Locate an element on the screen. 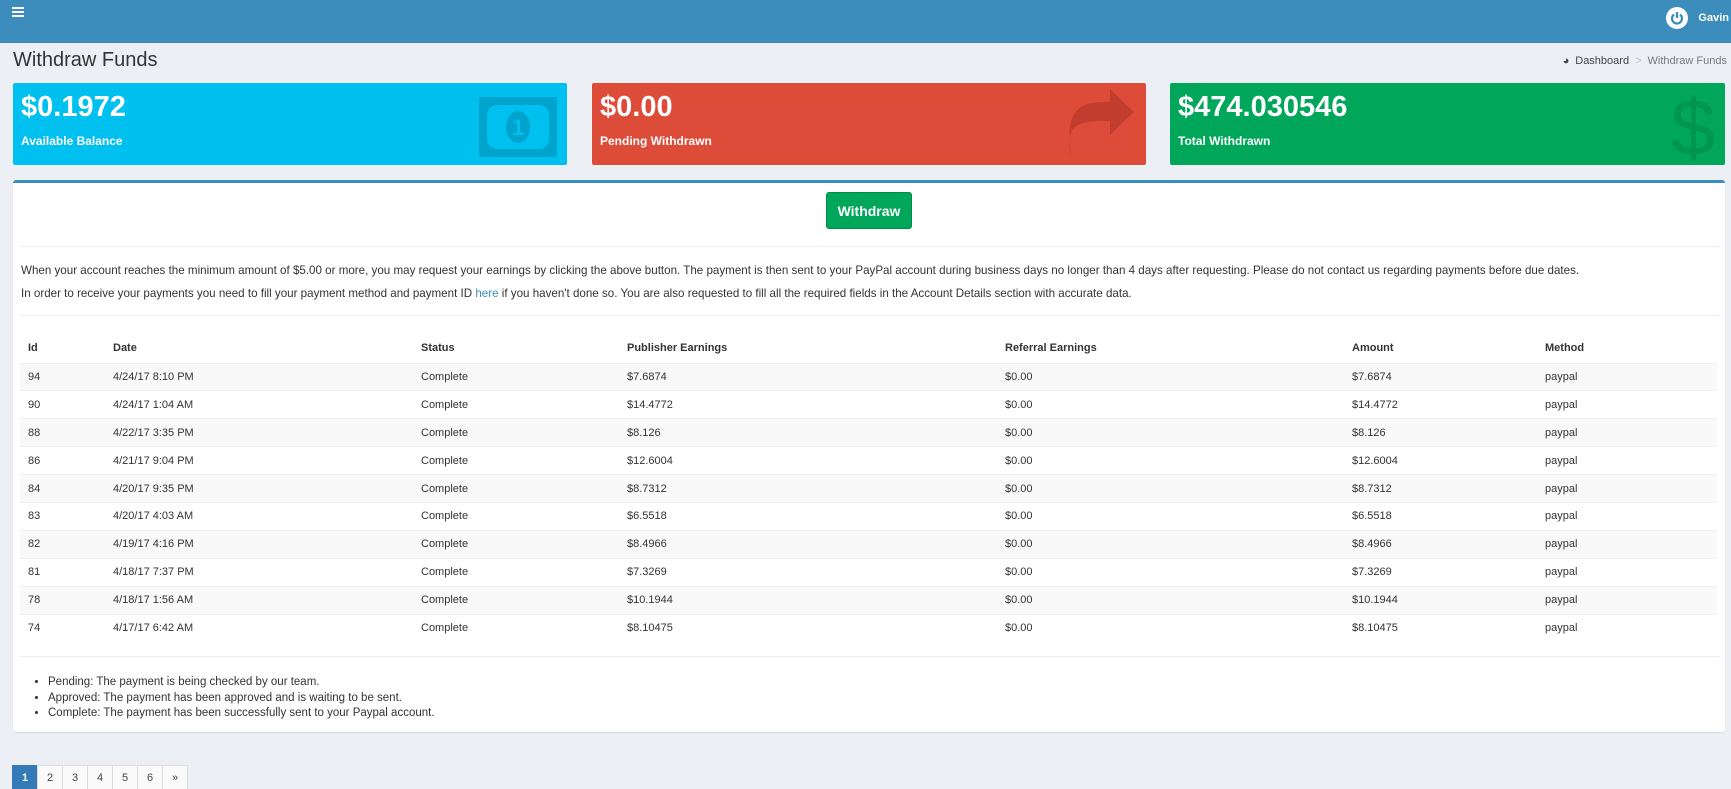  power-icon is located at coordinates (1677, 18).